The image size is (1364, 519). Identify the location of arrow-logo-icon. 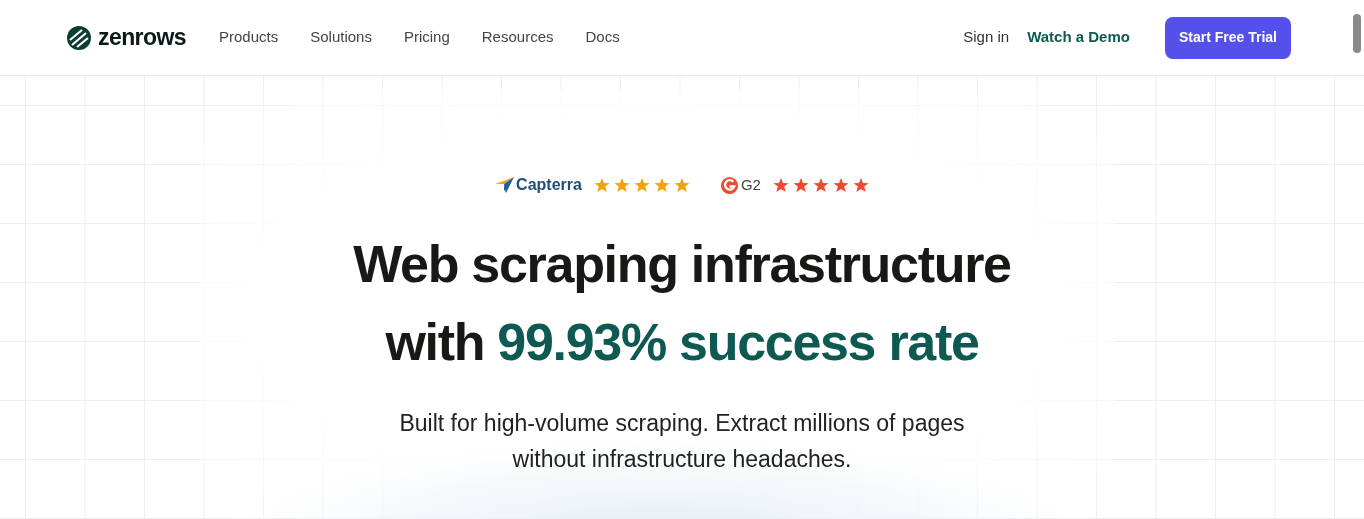
(505, 185).